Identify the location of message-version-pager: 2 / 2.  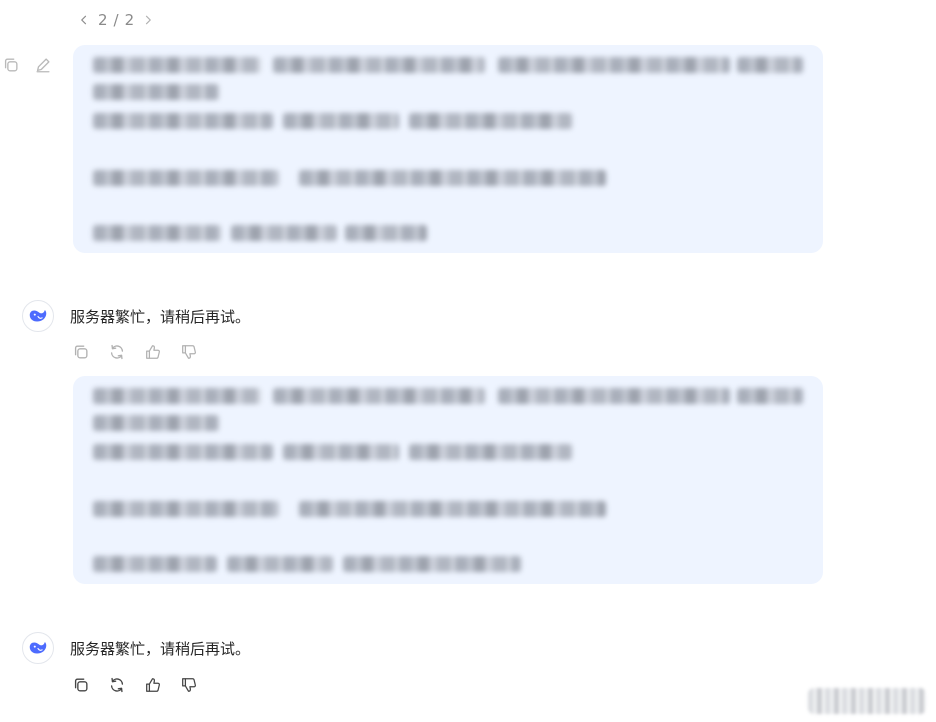
(116, 20).